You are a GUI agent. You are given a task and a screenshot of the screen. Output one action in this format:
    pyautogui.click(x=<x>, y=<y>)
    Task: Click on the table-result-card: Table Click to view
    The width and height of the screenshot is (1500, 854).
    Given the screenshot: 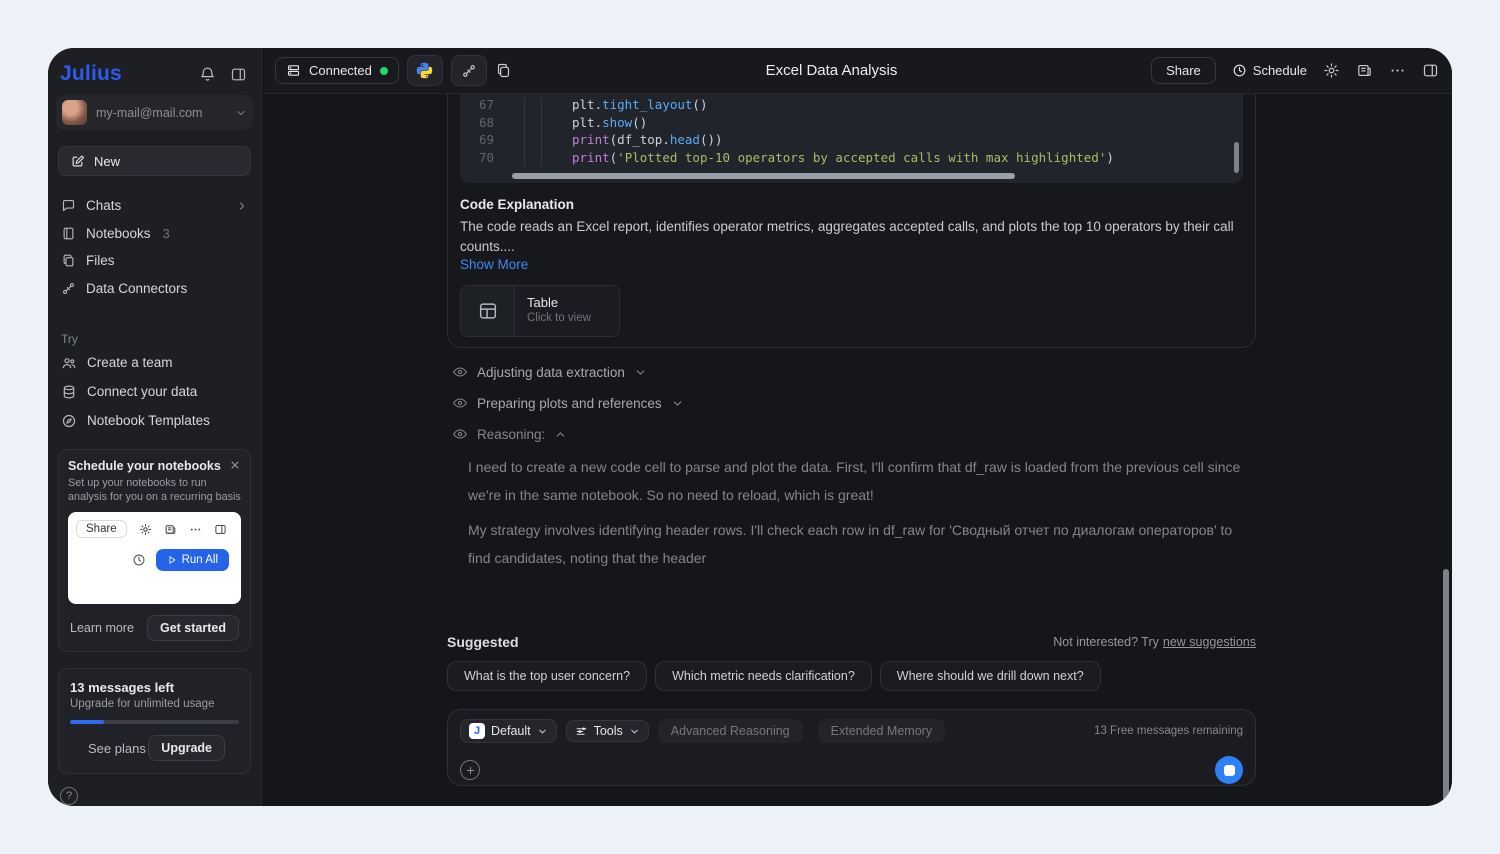 What is the action you would take?
    pyautogui.click(x=540, y=311)
    